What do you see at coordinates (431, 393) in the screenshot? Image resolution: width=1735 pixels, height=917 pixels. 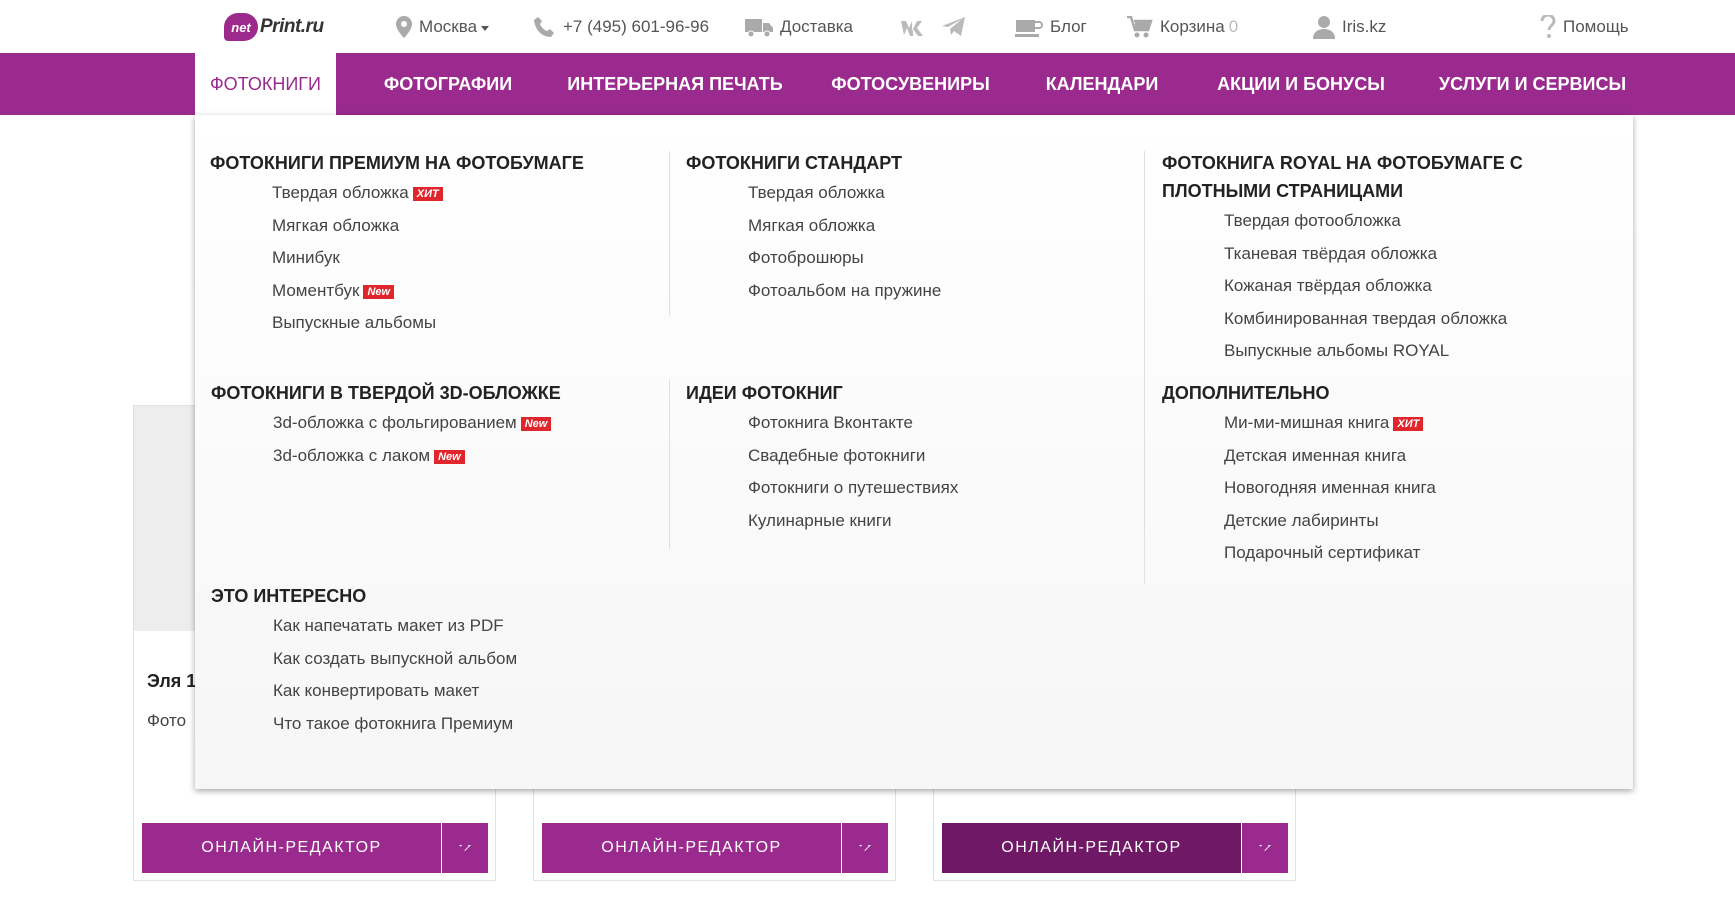 I see `menu-section-title: ФОТОКНИГИ В ТВЕРДОЙ 3D-ОБЛОЖКЕ` at bounding box center [431, 393].